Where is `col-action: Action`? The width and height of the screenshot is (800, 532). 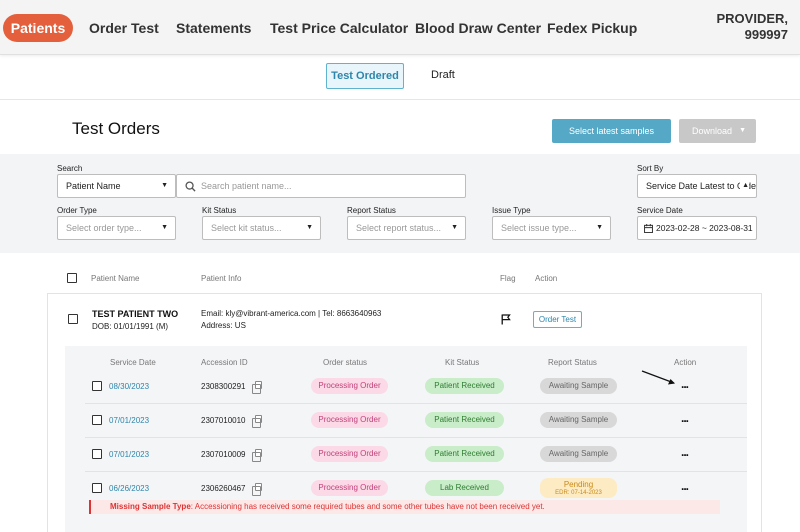
col-action: Action is located at coordinates (546, 278).